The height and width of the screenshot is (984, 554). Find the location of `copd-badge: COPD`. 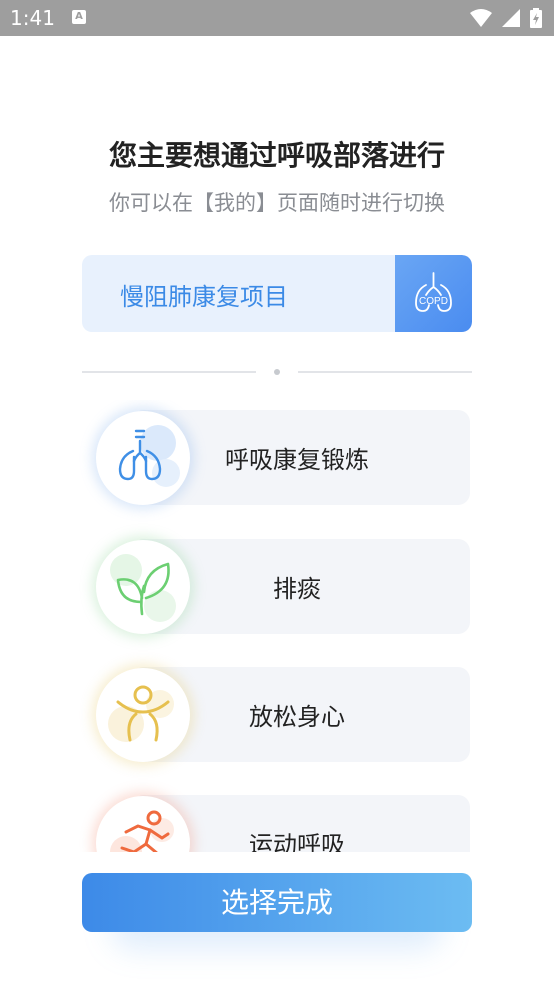

copd-badge: COPD is located at coordinates (433, 293).